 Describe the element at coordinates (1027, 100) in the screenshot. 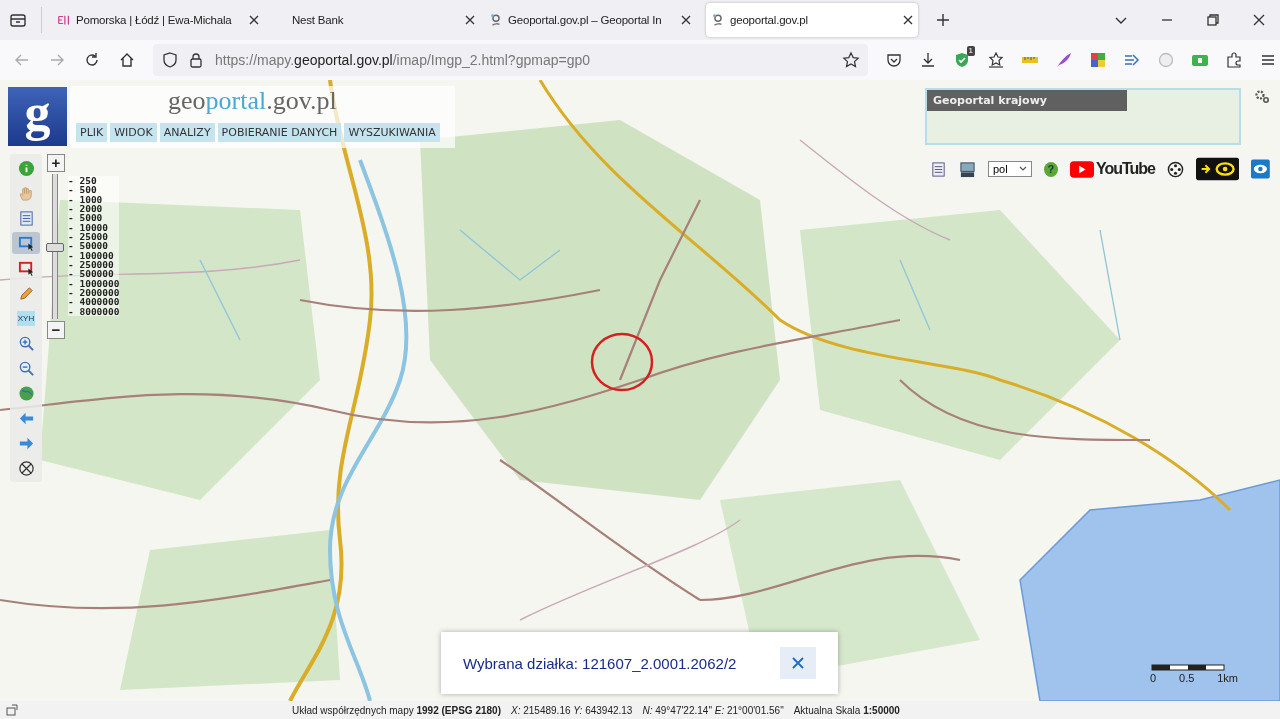

I see `overview-title: Geoportal krajowy` at that location.